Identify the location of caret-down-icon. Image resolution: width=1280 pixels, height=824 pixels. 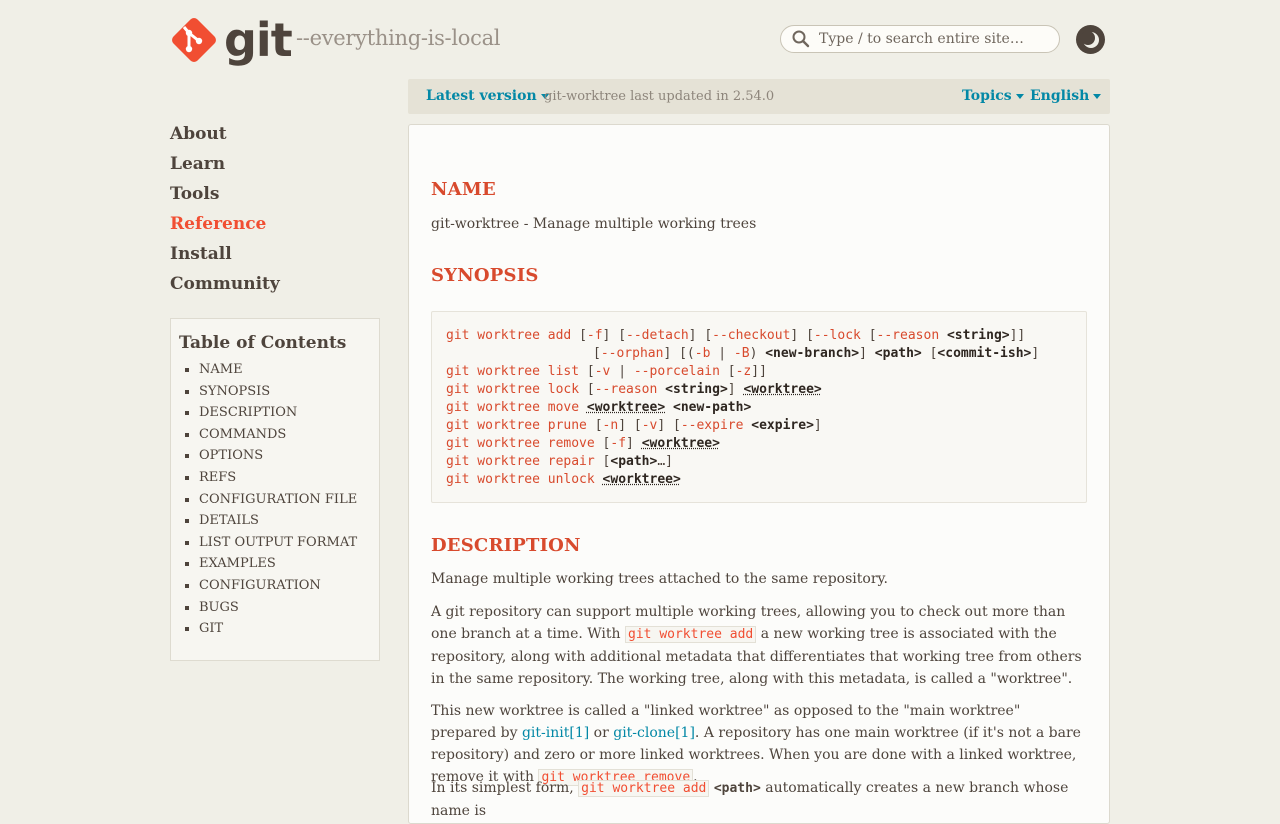
(1097, 96).